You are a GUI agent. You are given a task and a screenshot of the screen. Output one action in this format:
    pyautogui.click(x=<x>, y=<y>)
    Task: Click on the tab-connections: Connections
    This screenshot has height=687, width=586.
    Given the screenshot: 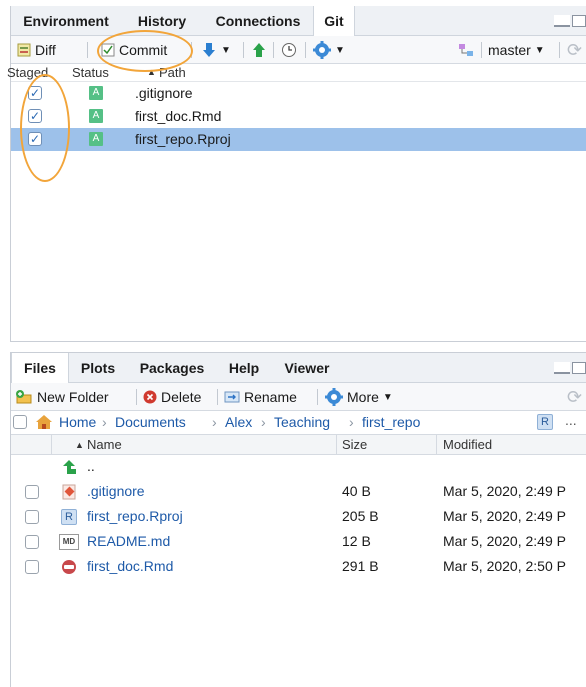 What is the action you would take?
    pyautogui.click(x=258, y=21)
    